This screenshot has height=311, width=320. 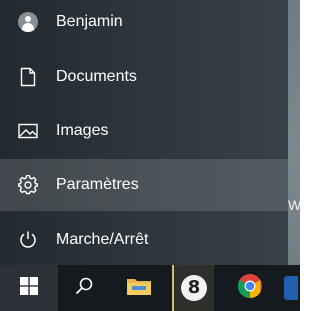 What do you see at coordinates (28, 240) in the screenshot?
I see `power-icon` at bounding box center [28, 240].